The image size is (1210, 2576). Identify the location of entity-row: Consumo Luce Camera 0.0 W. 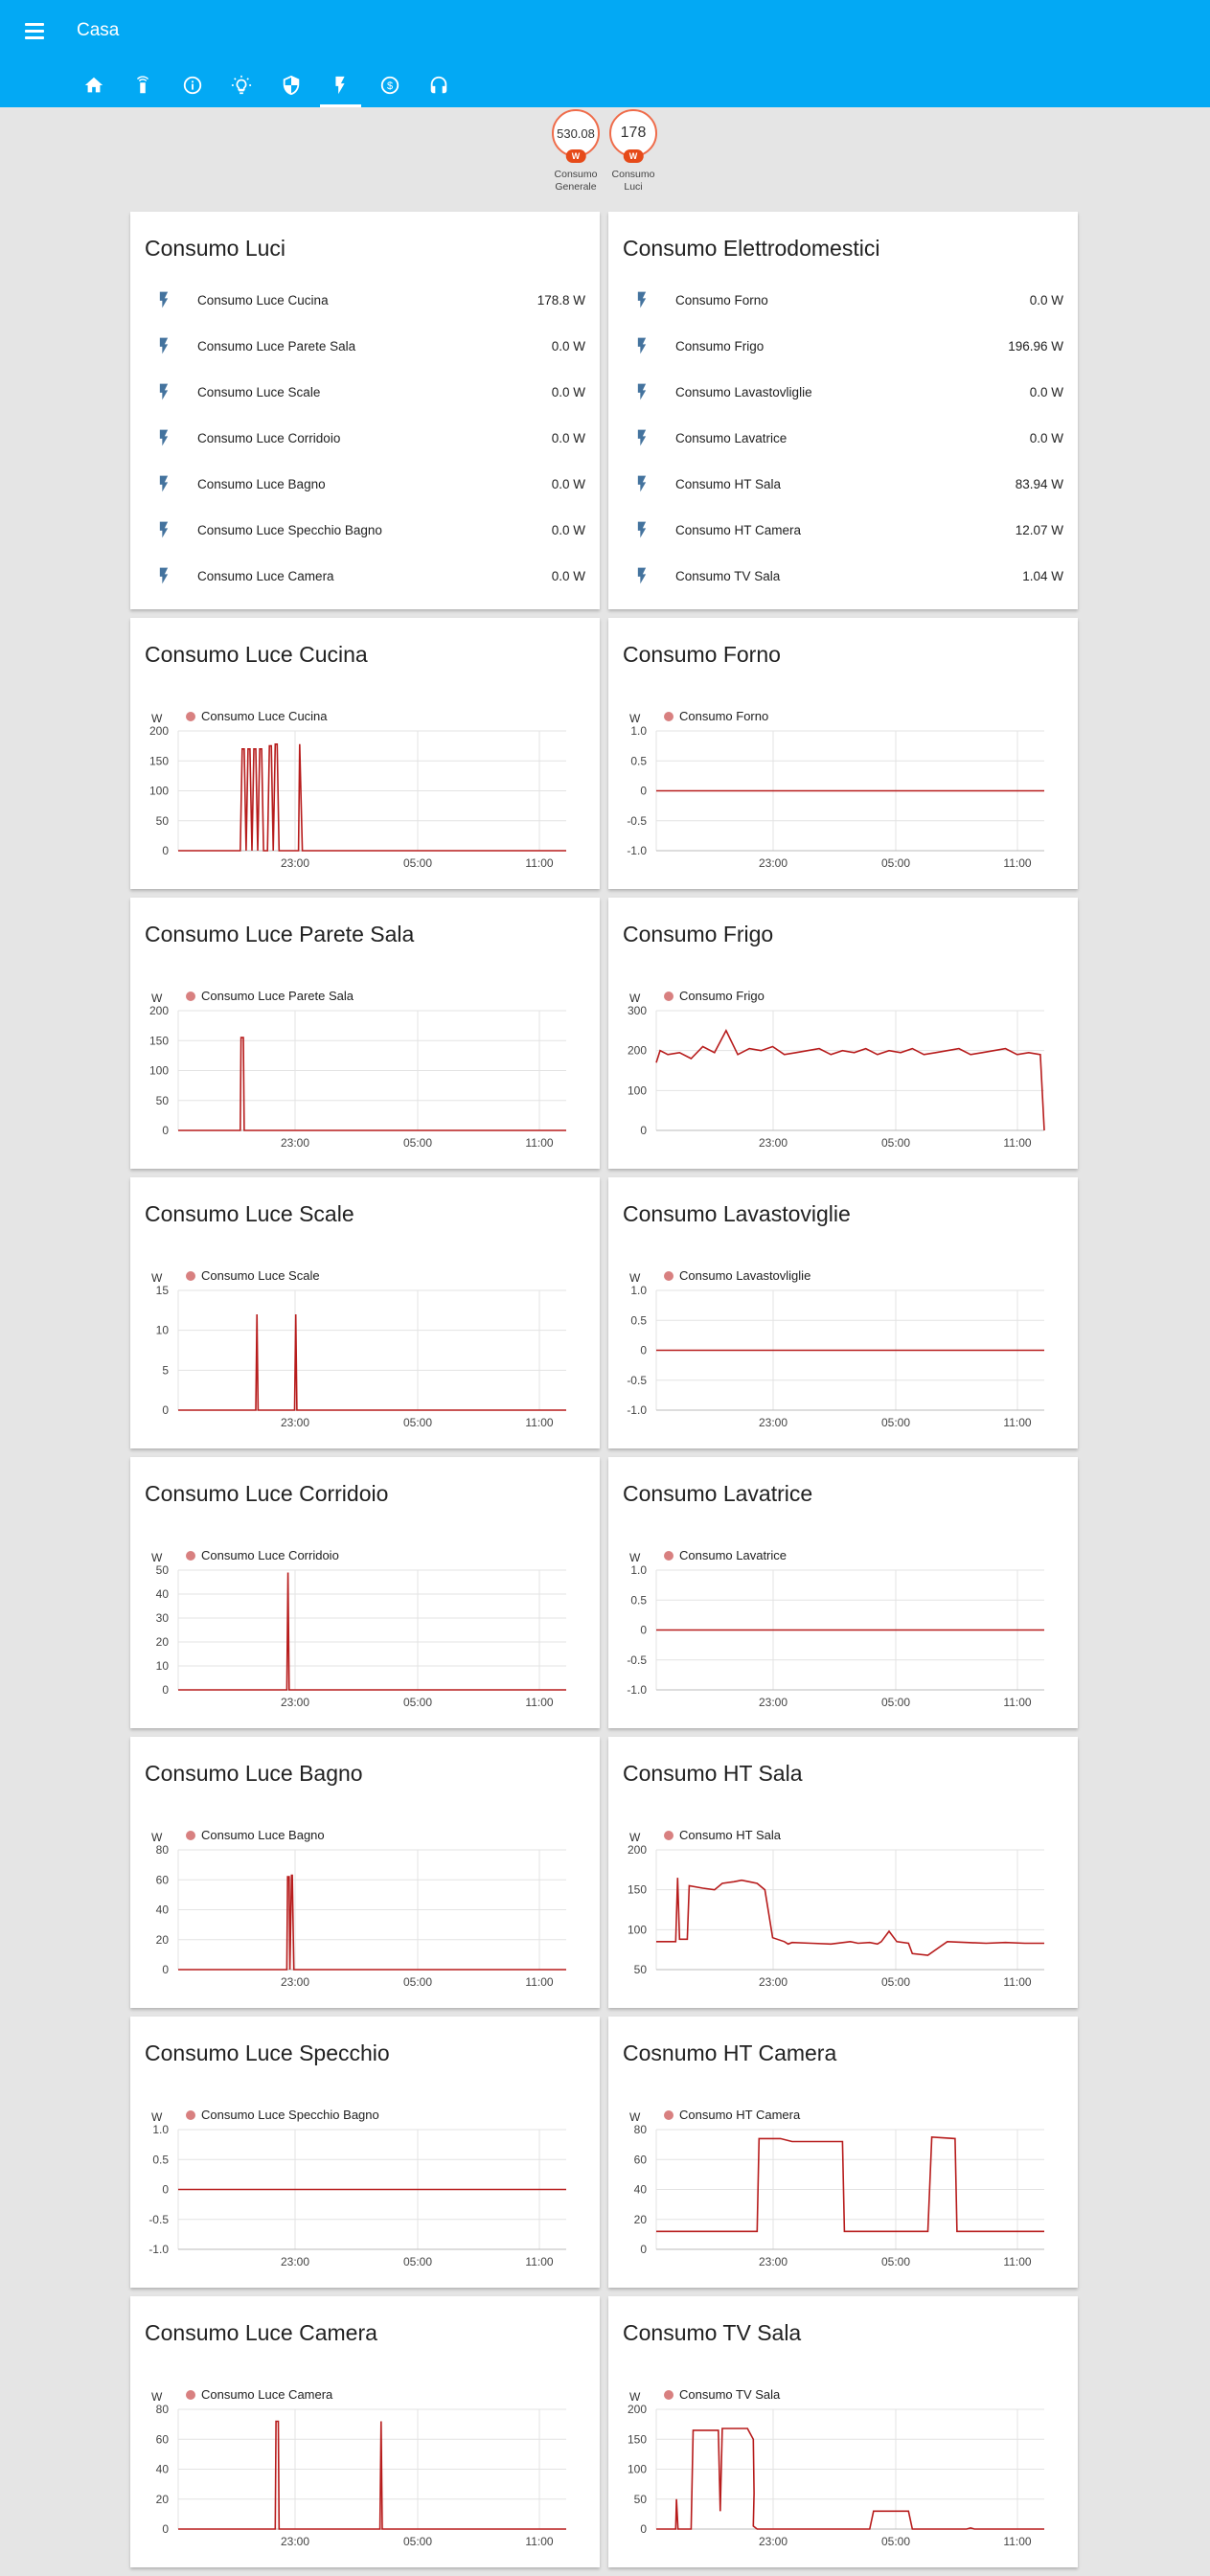
(365, 576).